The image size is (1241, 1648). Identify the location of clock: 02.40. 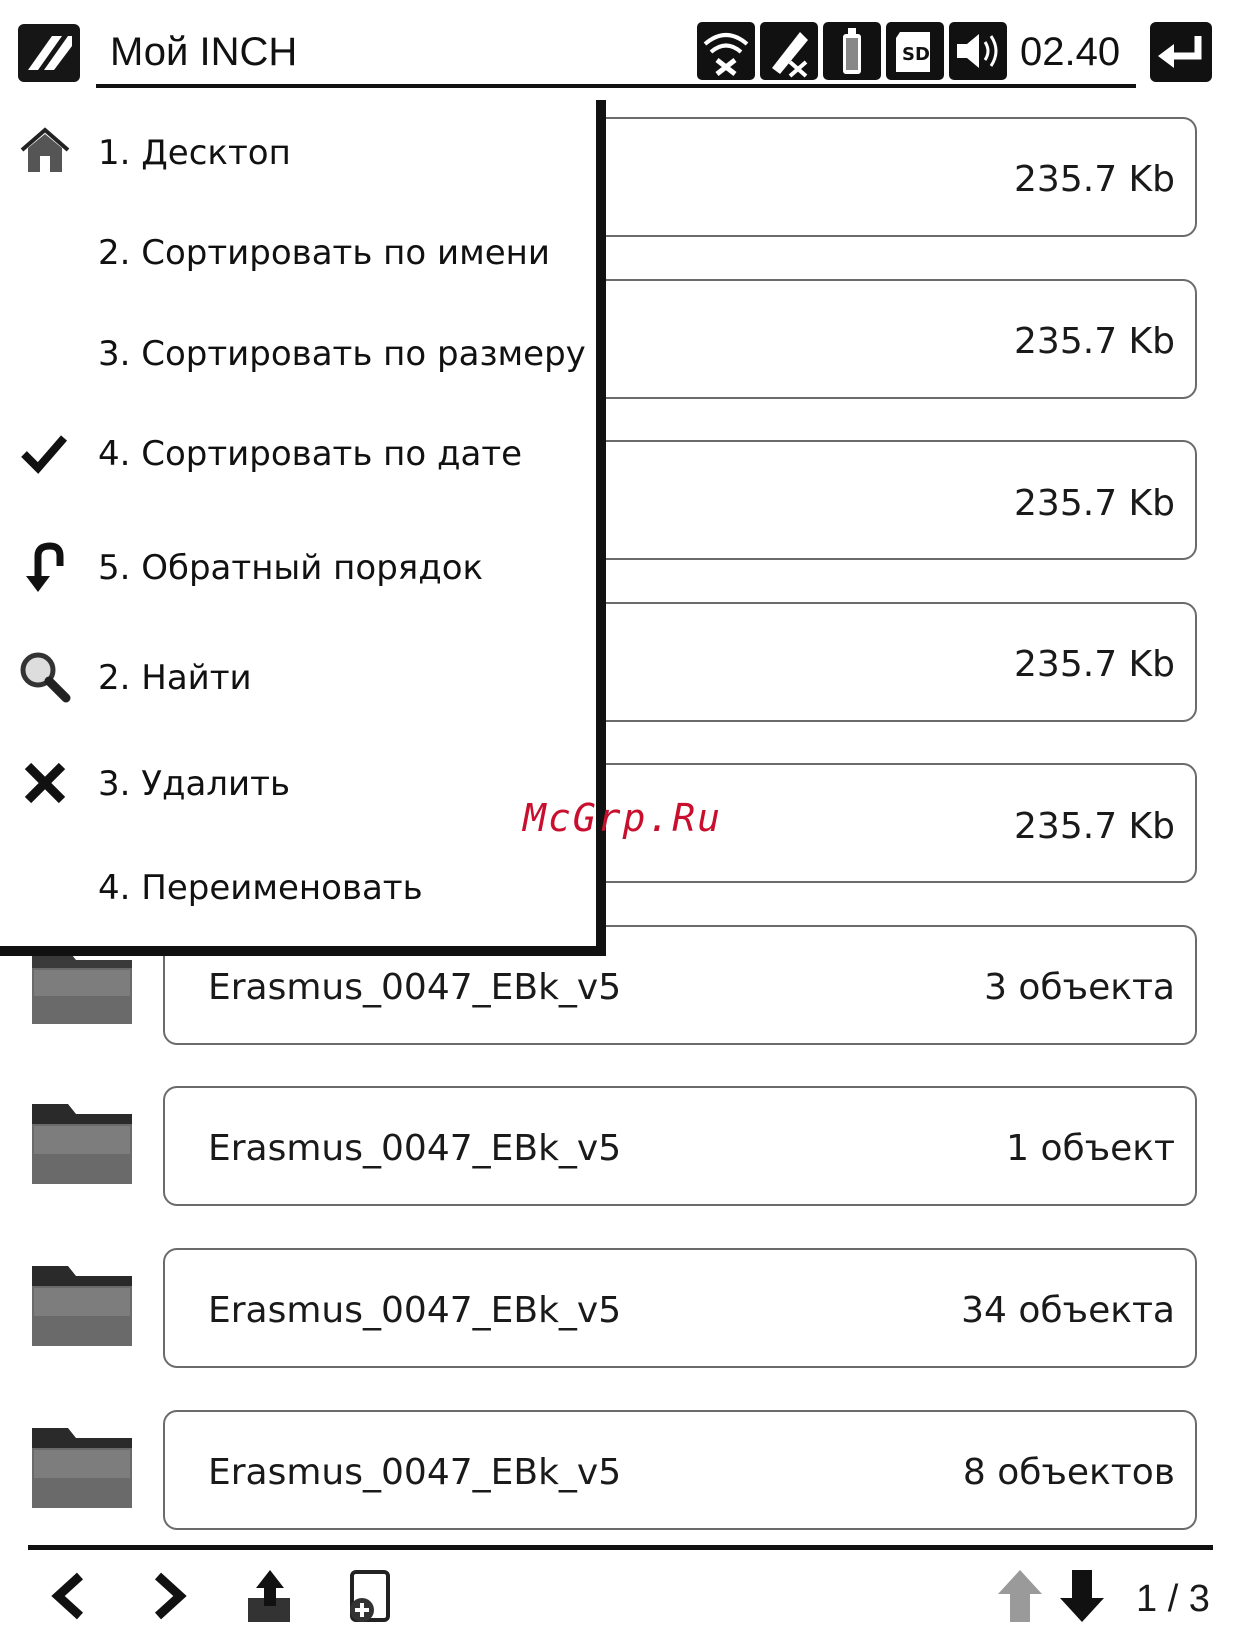
(1070, 52).